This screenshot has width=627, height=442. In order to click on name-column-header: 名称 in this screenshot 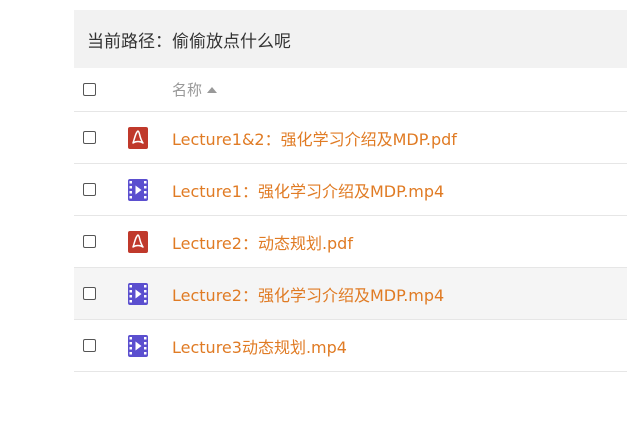, I will do `click(195, 89)`.